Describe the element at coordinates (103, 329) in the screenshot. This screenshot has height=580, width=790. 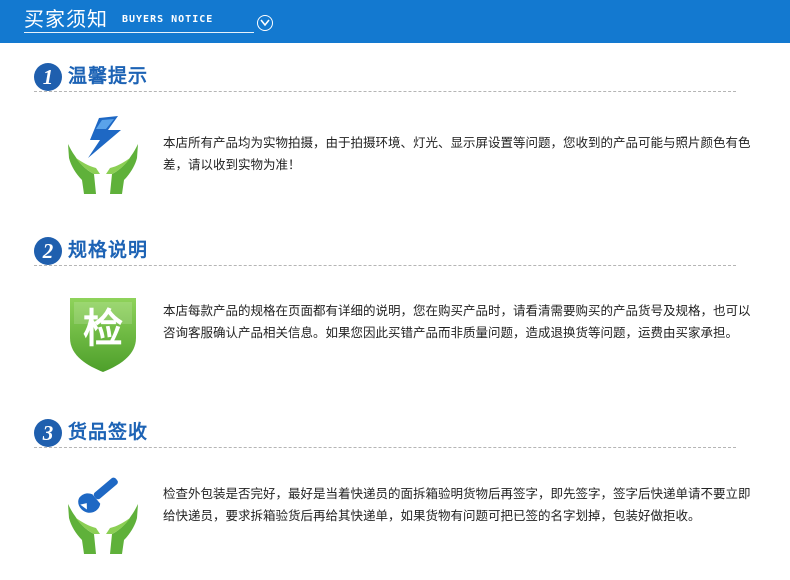
I see `inspect-char: 检` at that location.